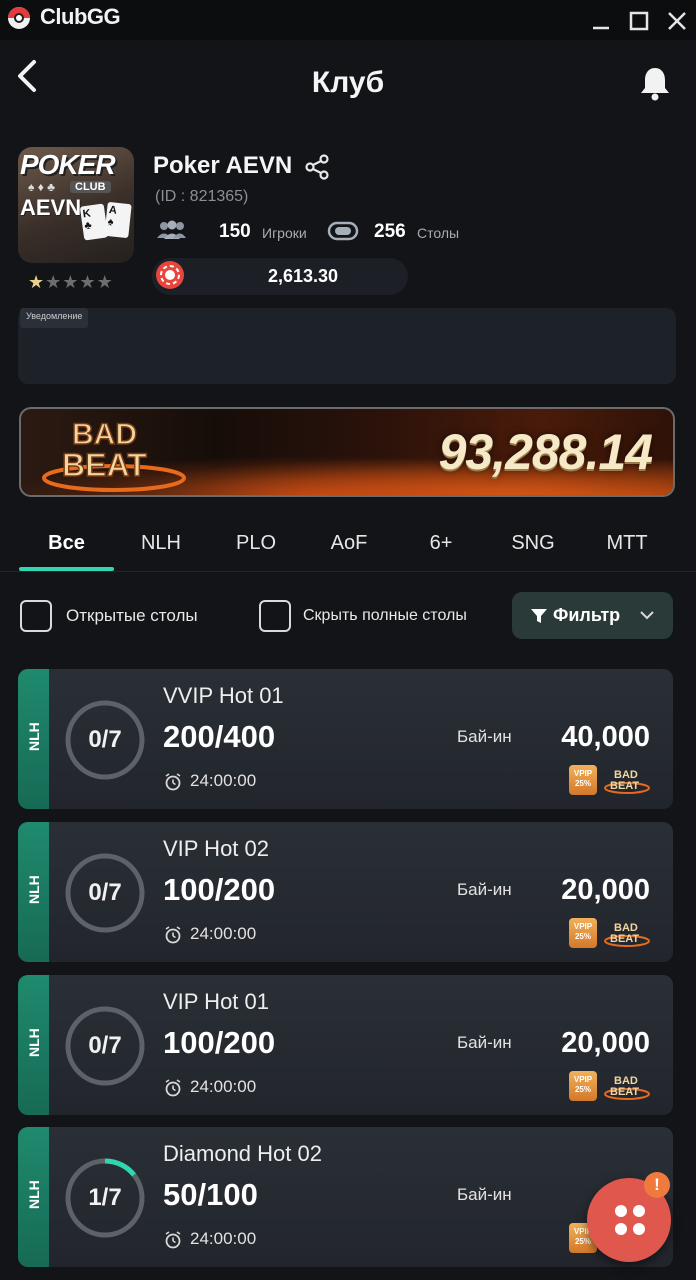  What do you see at coordinates (51, 207) in the screenshot?
I see `club-logo-name: AEVN` at bounding box center [51, 207].